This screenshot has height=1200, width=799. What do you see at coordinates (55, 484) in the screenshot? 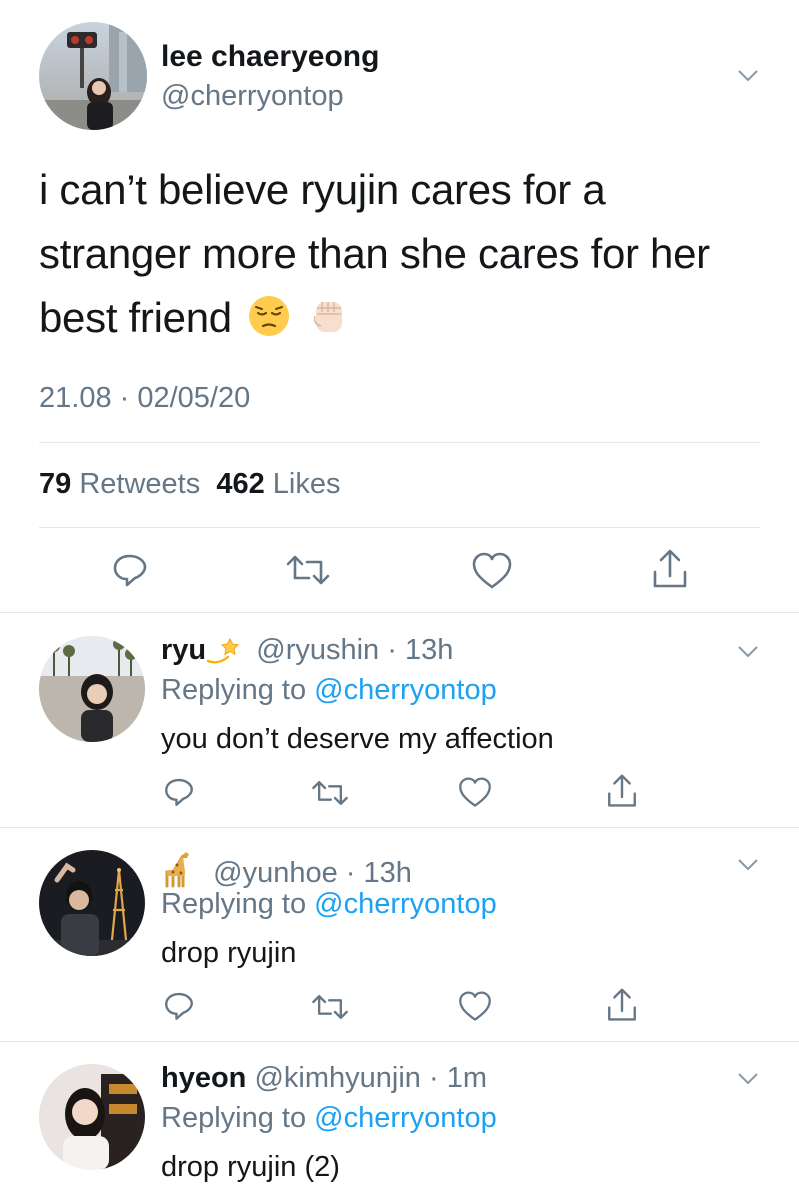
I see `retweets-count: 79` at bounding box center [55, 484].